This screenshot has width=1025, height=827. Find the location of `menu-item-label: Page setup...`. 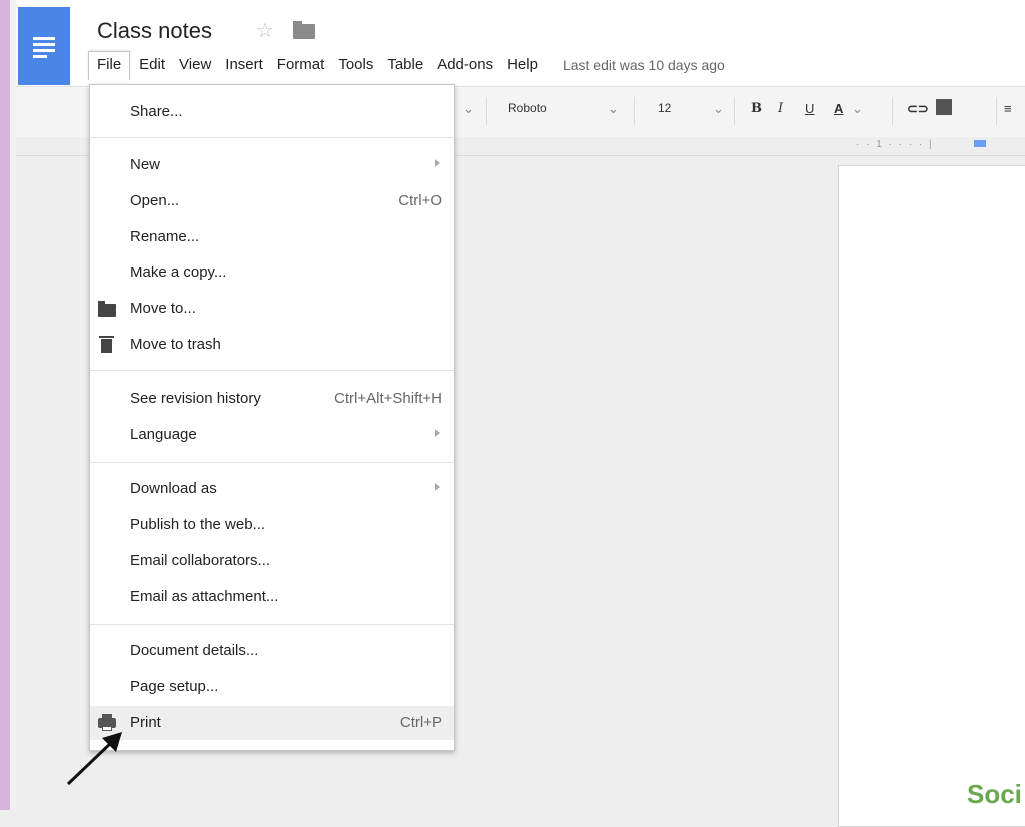

menu-item-label: Page setup... is located at coordinates (174, 686).